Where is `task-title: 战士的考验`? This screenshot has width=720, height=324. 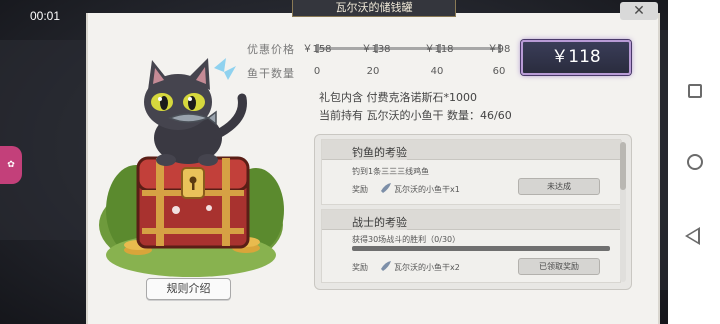 task-title: 战士的考验 is located at coordinates (379, 222).